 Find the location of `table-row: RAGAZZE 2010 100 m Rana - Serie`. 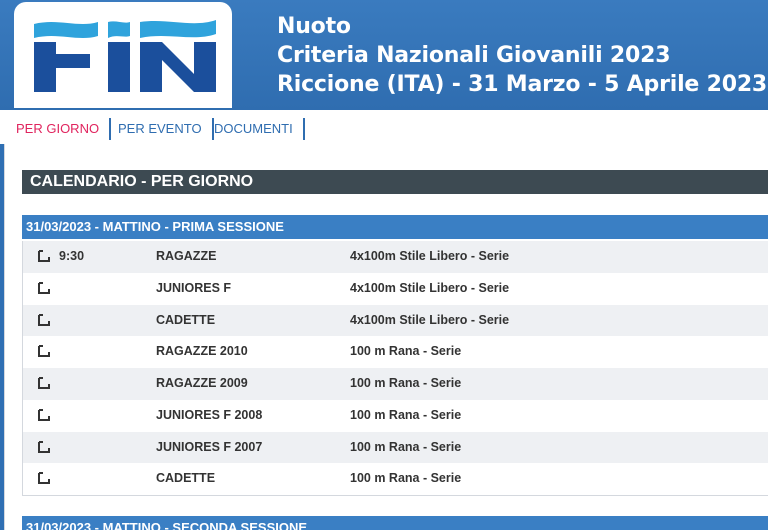

table-row: RAGAZZE 2010 100 m Rana - Serie is located at coordinates (395, 352).